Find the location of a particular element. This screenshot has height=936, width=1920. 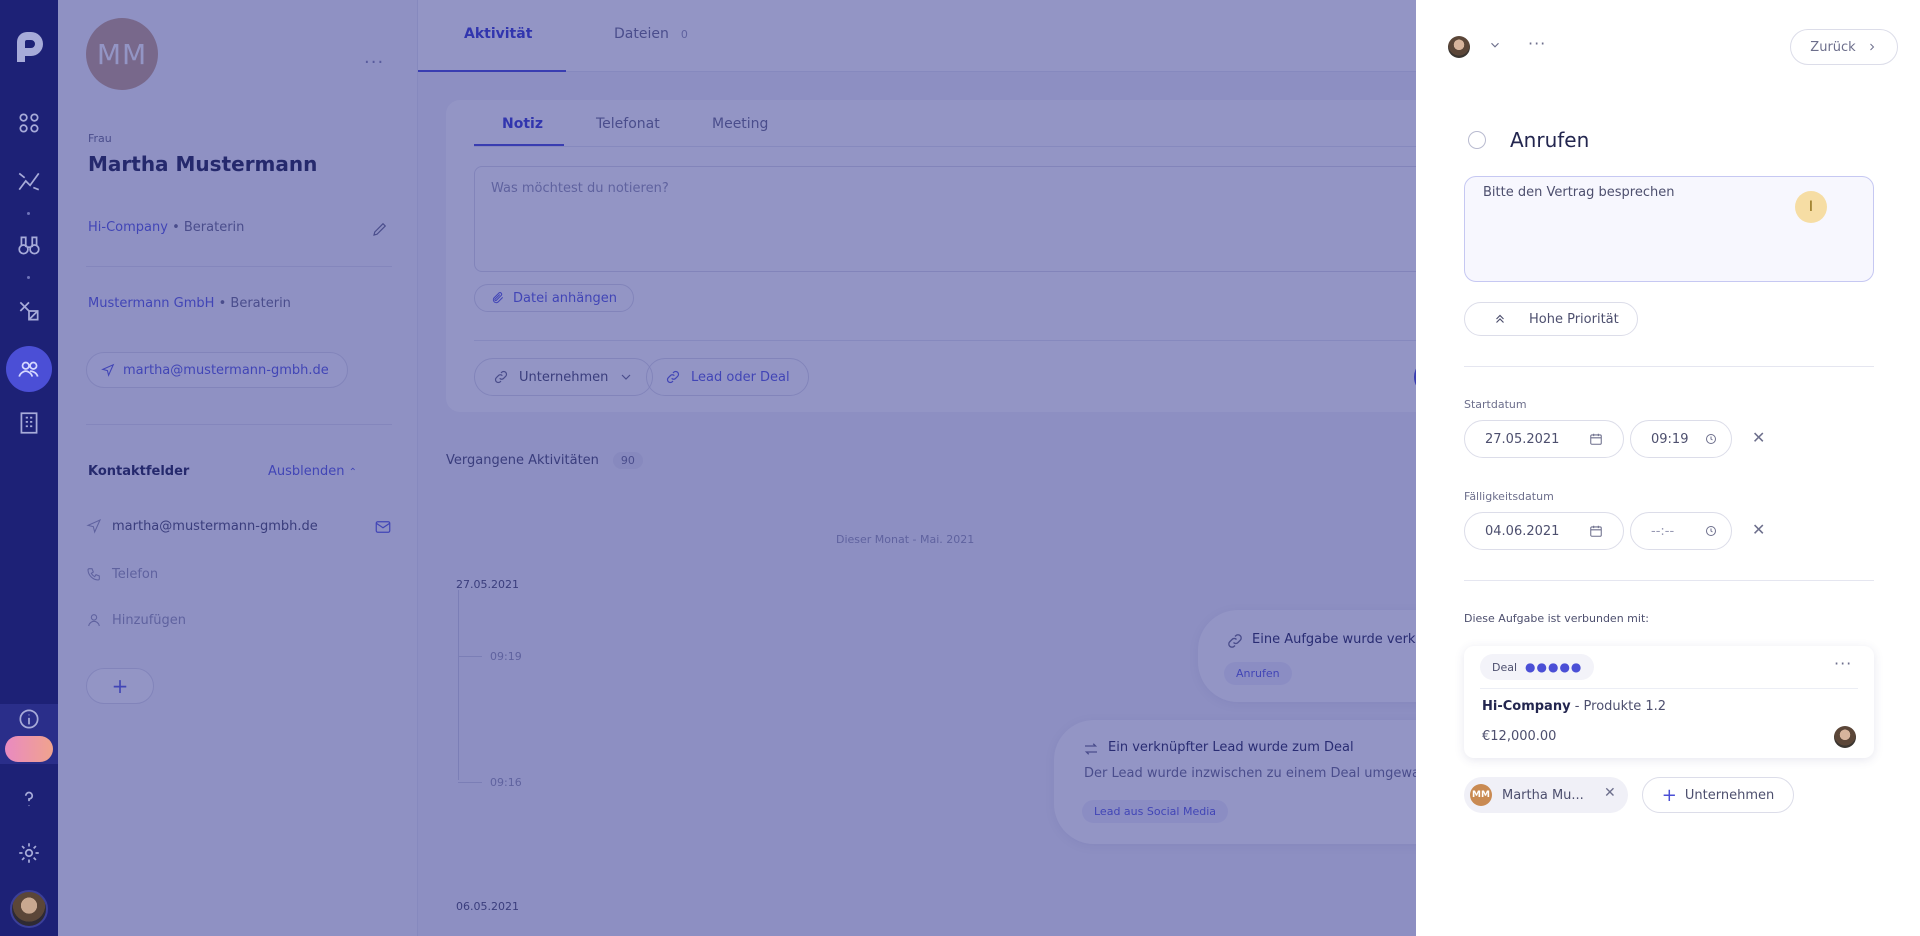

double-chevron-up-icon is located at coordinates (1500, 318).